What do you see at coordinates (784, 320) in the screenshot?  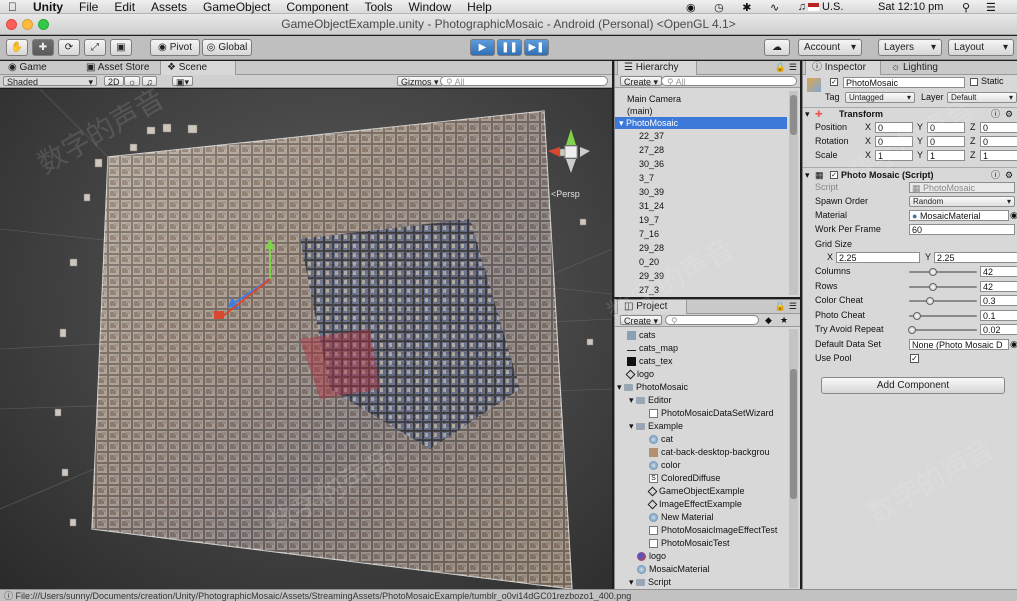 I see `filter-label-icon: ★` at bounding box center [784, 320].